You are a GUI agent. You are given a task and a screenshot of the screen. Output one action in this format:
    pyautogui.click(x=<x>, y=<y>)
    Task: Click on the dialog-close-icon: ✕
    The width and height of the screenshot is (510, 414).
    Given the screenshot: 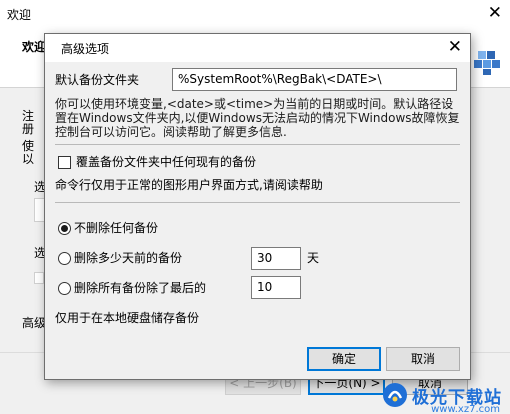 What is the action you would take?
    pyautogui.click(x=455, y=47)
    